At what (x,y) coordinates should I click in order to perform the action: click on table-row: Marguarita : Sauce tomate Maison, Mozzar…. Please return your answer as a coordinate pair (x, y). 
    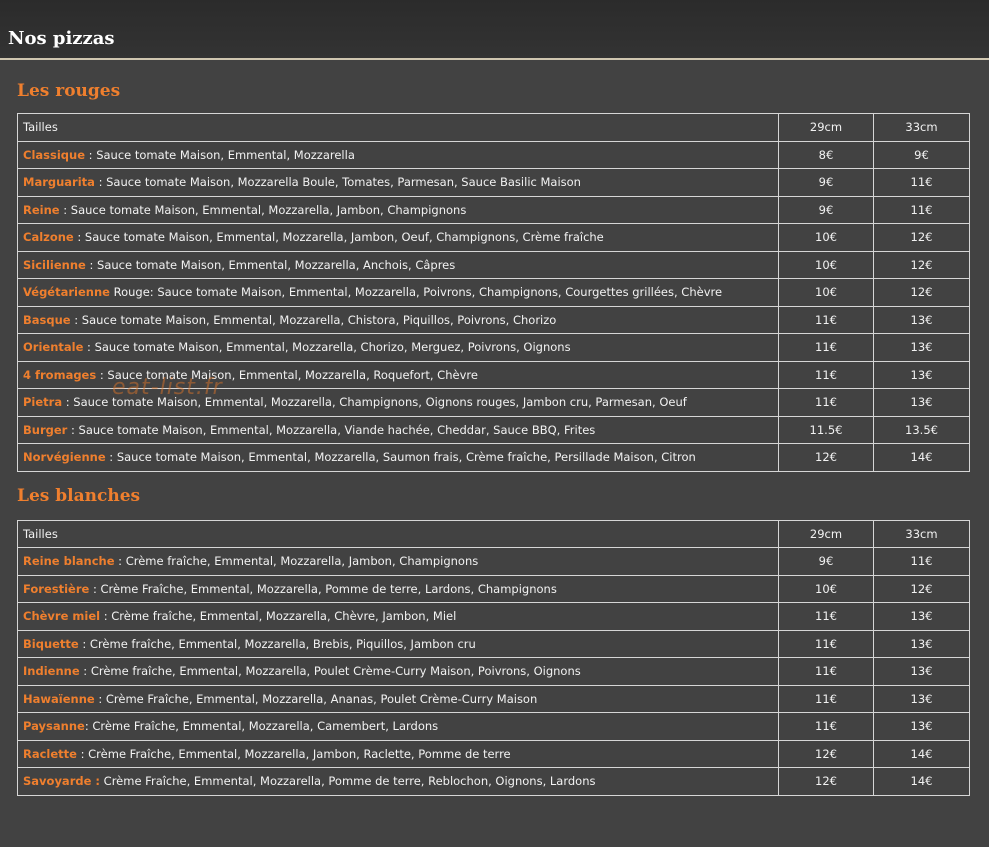
    Looking at the image, I should click on (493, 182).